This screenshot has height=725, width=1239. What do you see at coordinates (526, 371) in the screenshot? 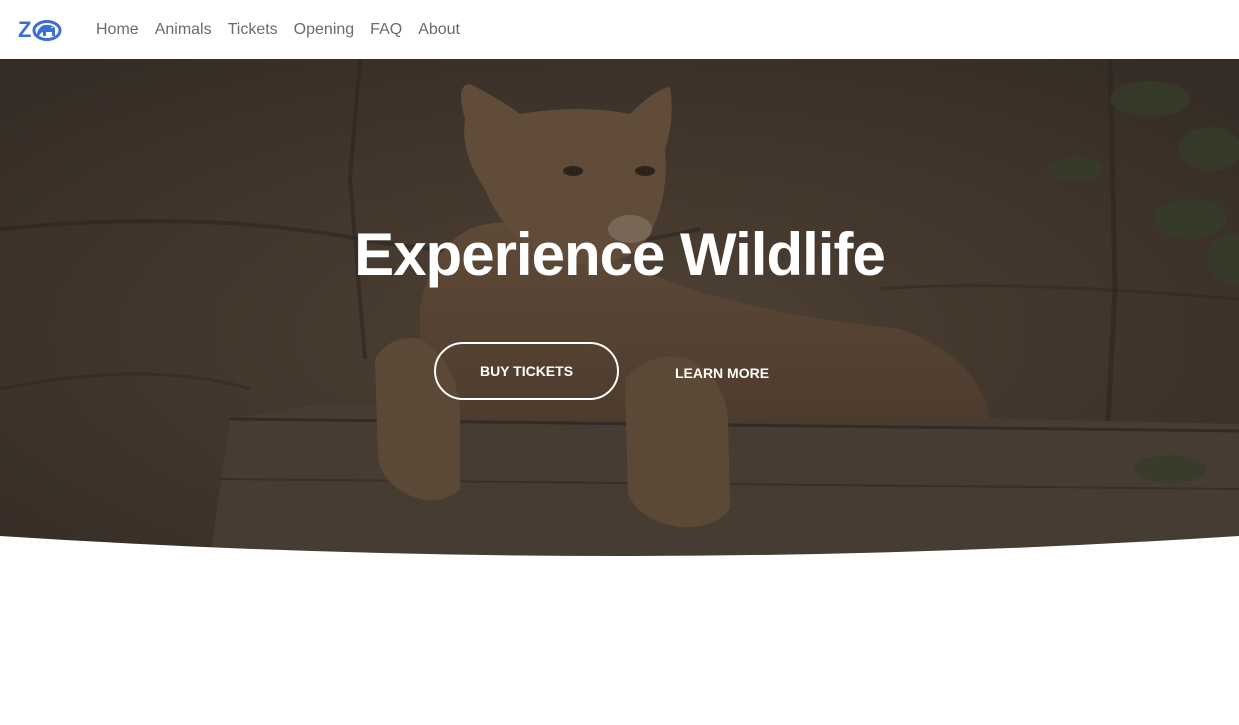
I see `buy-tickets-button: BUY TICKETS` at bounding box center [526, 371].